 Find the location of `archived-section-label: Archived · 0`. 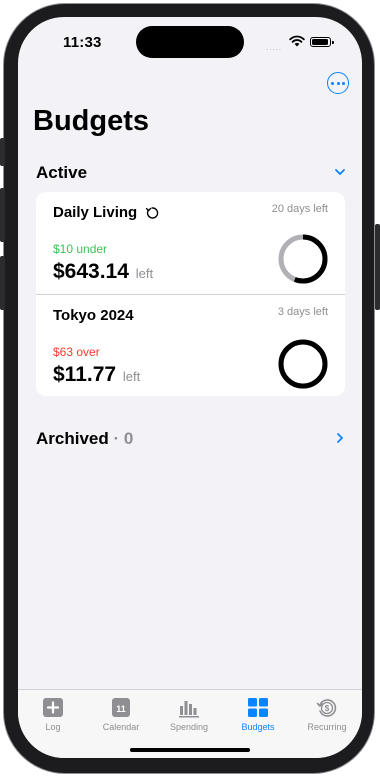

archived-section-label: Archived · 0 is located at coordinates (85, 438).